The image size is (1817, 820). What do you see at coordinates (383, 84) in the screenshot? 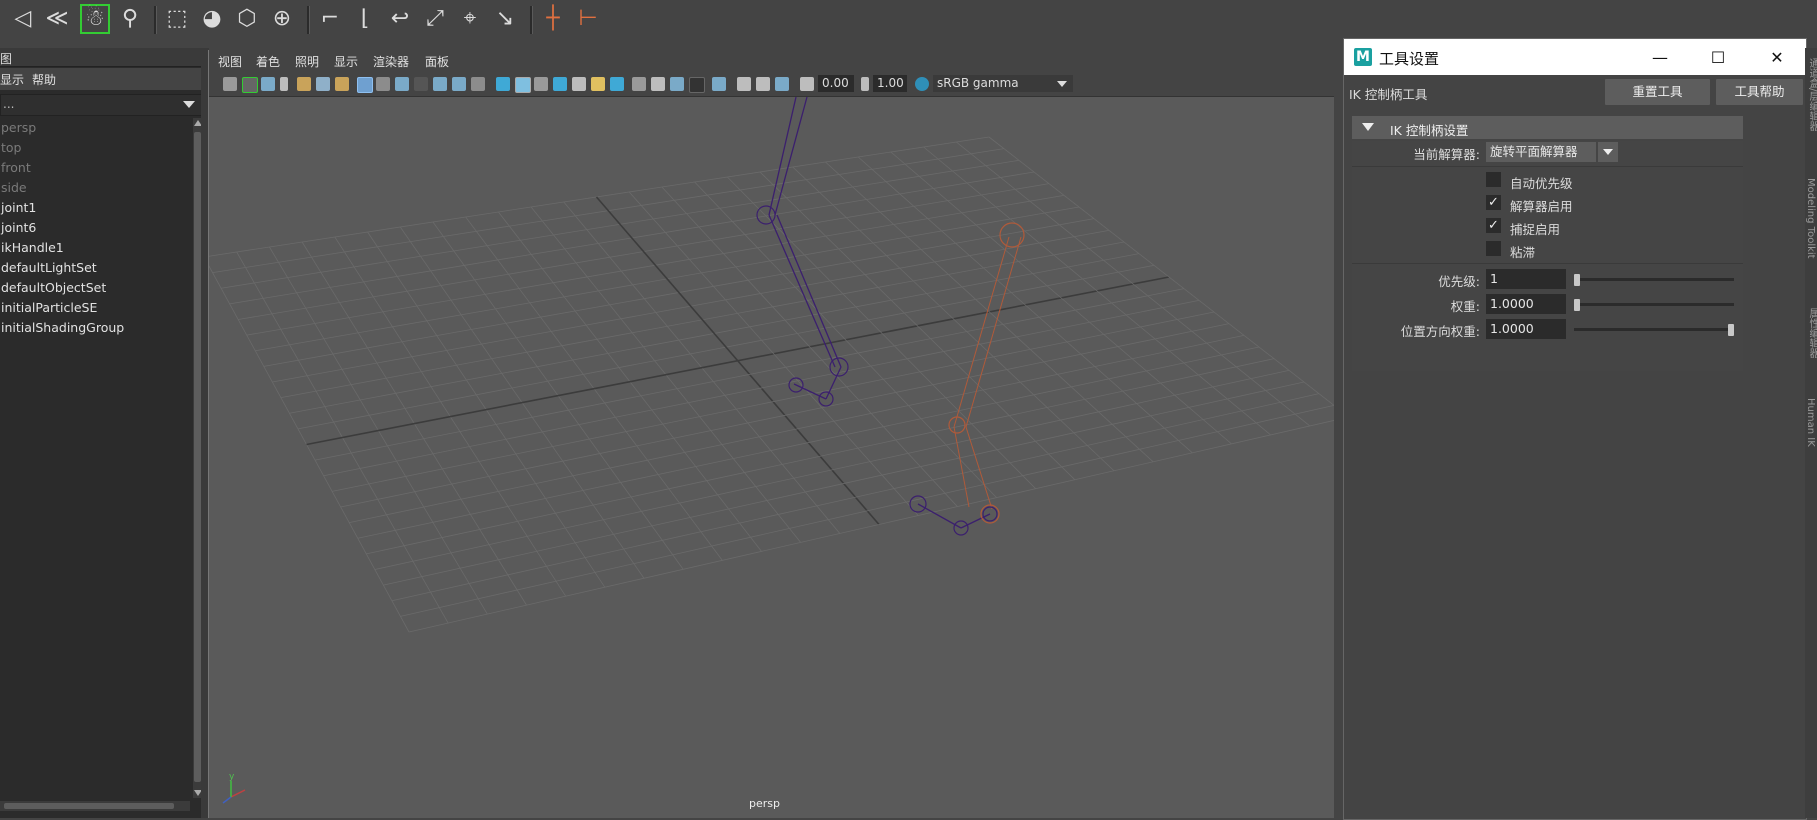
I see `film-gate-icon` at bounding box center [383, 84].